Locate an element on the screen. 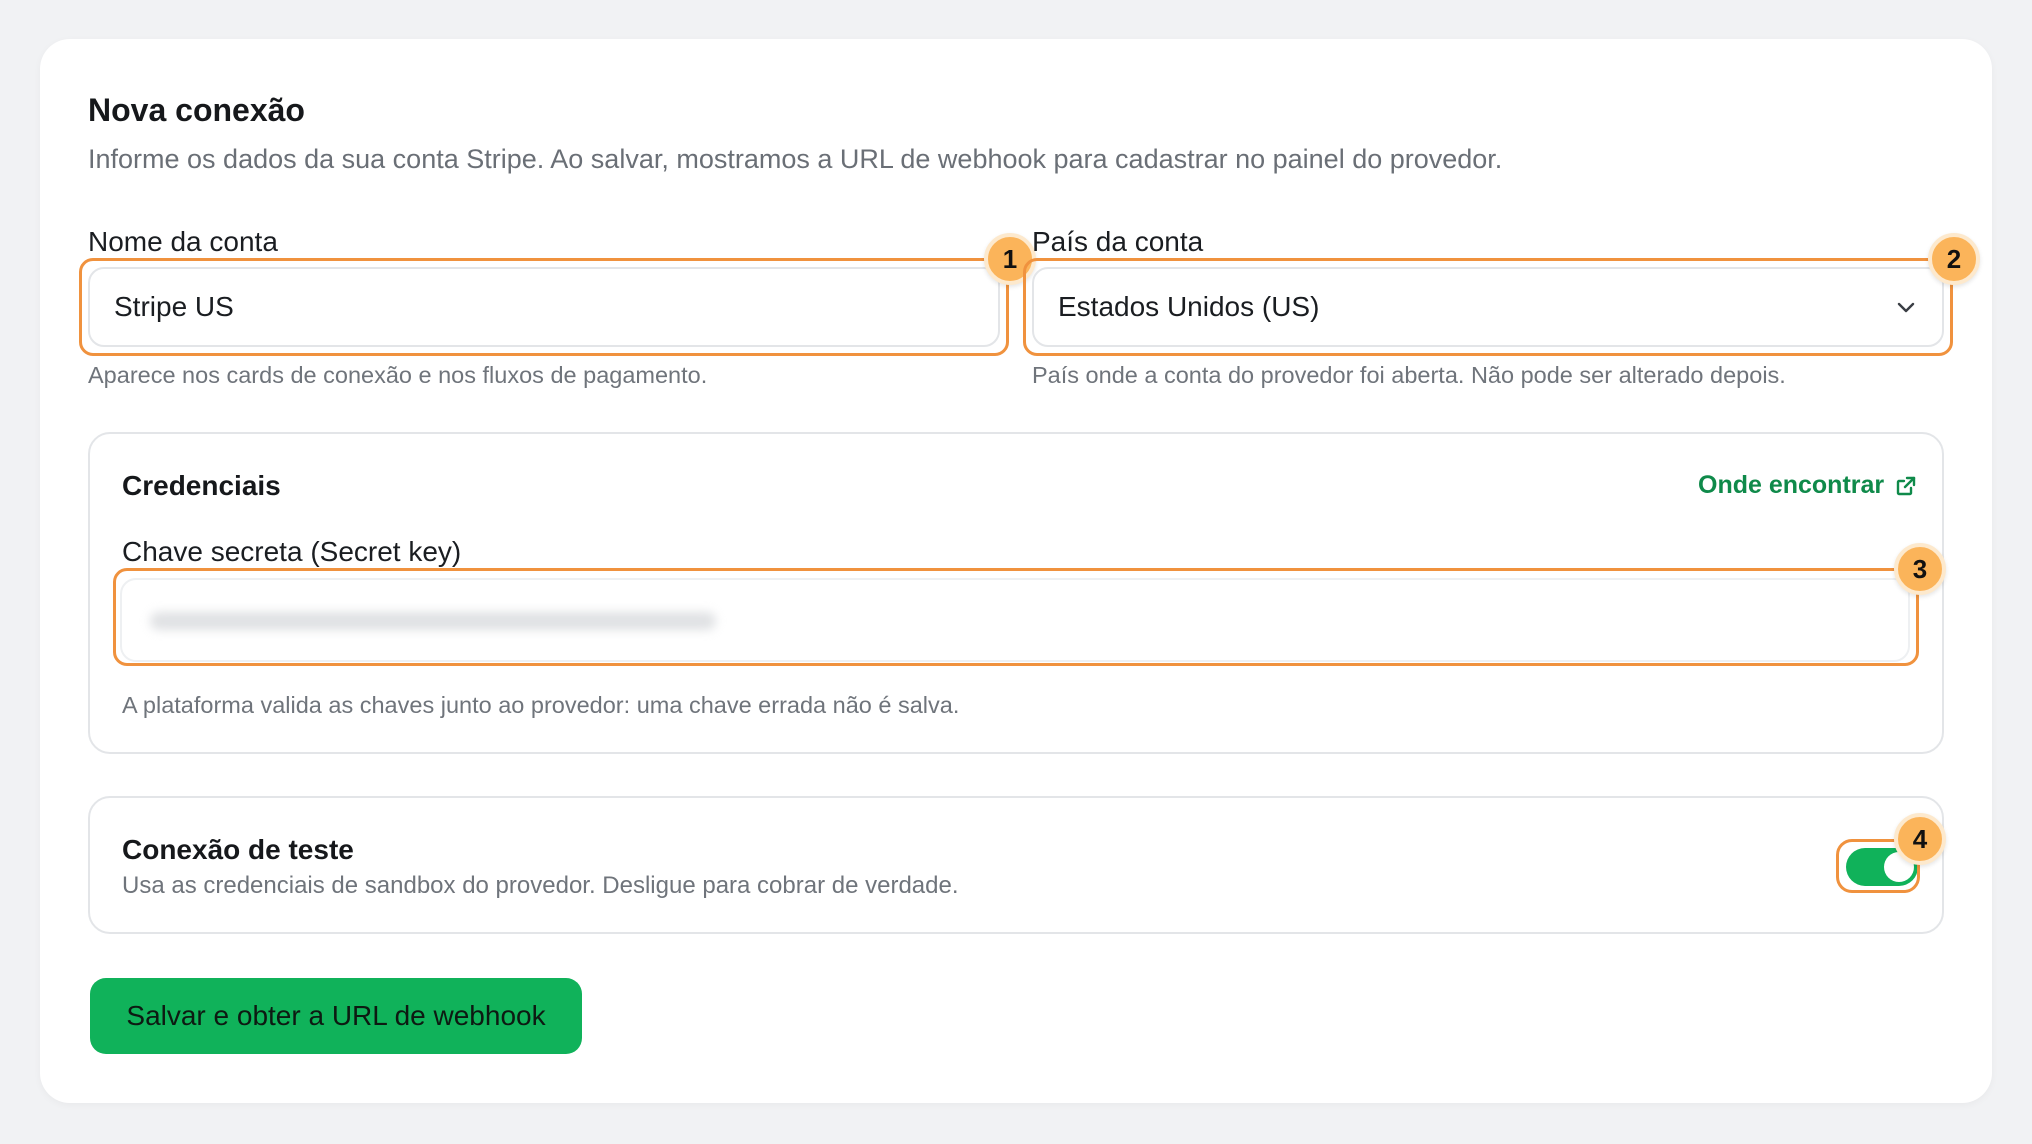 Image resolution: width=2032 pixels, height=1144 pixels. page-title: Nova conexão is located at coordinates (196, 110).